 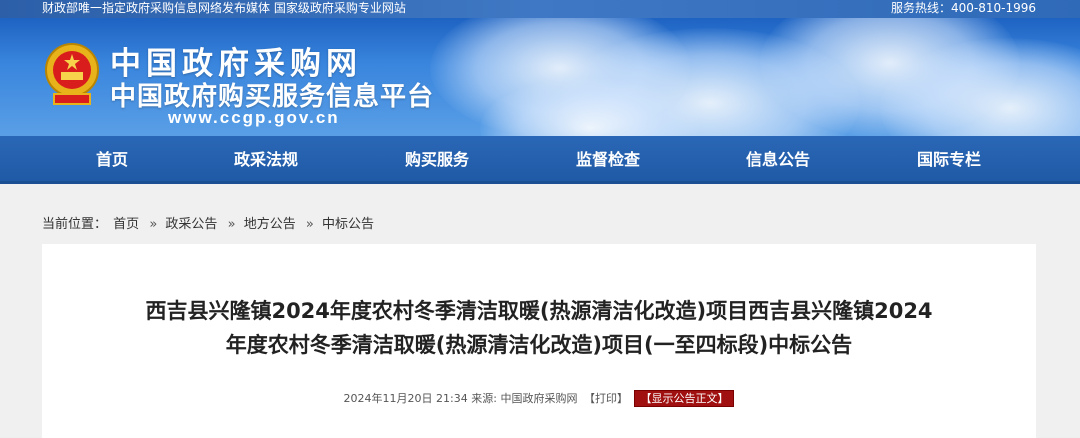 I want to click on site-url: www.ccgp.gov.cn, so click(x=254, y=117).